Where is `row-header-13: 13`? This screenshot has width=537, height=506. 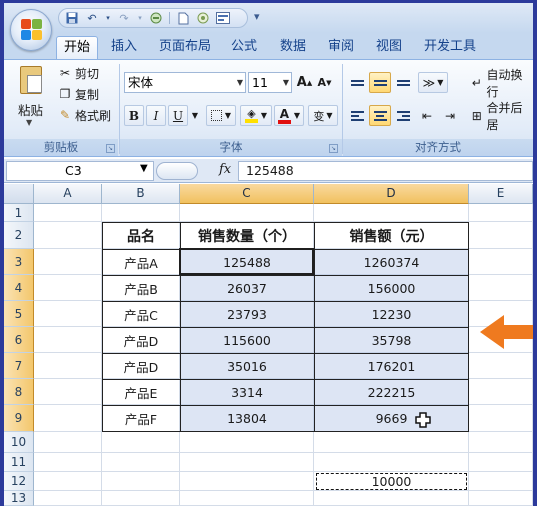
row-header-13: 13 is located at coordinates (19, 498).